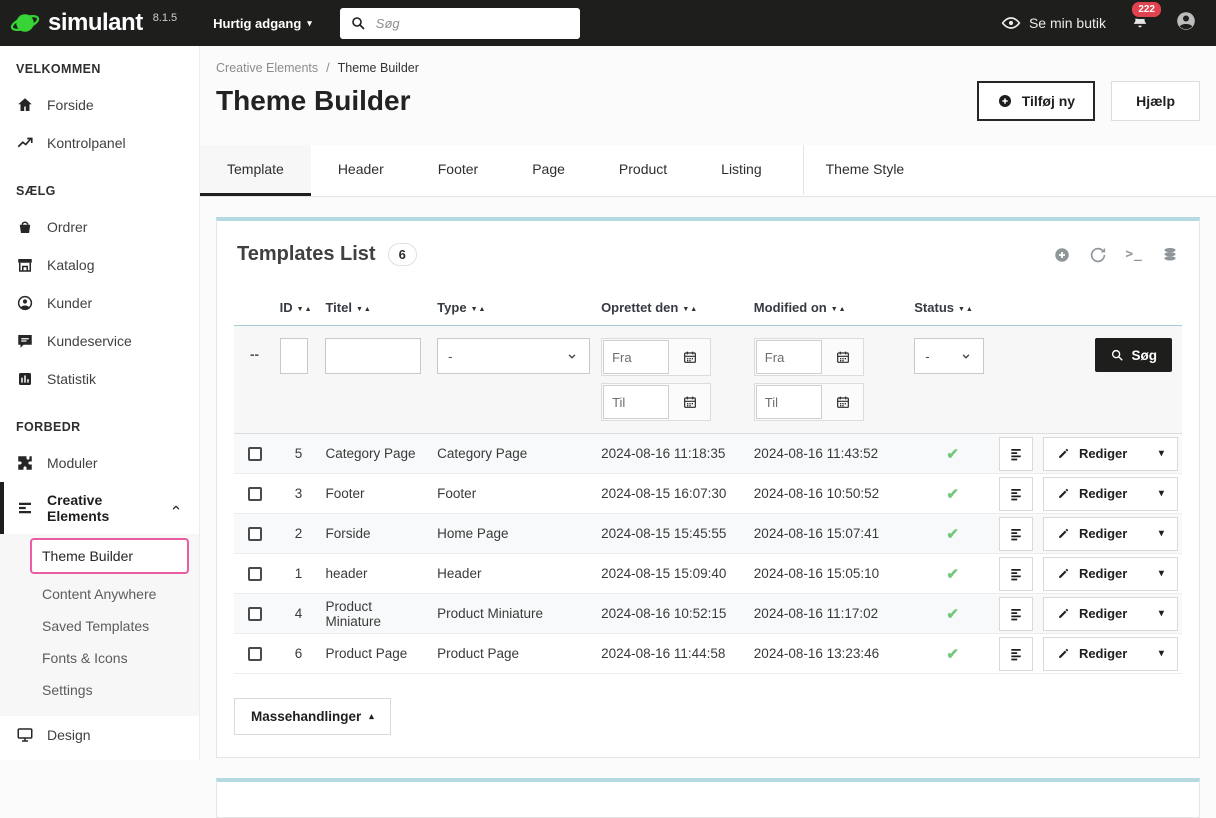  Describe the element at coordinates (515, 311) in the screenshot. I see `col-type: Type▼▲` at that location.